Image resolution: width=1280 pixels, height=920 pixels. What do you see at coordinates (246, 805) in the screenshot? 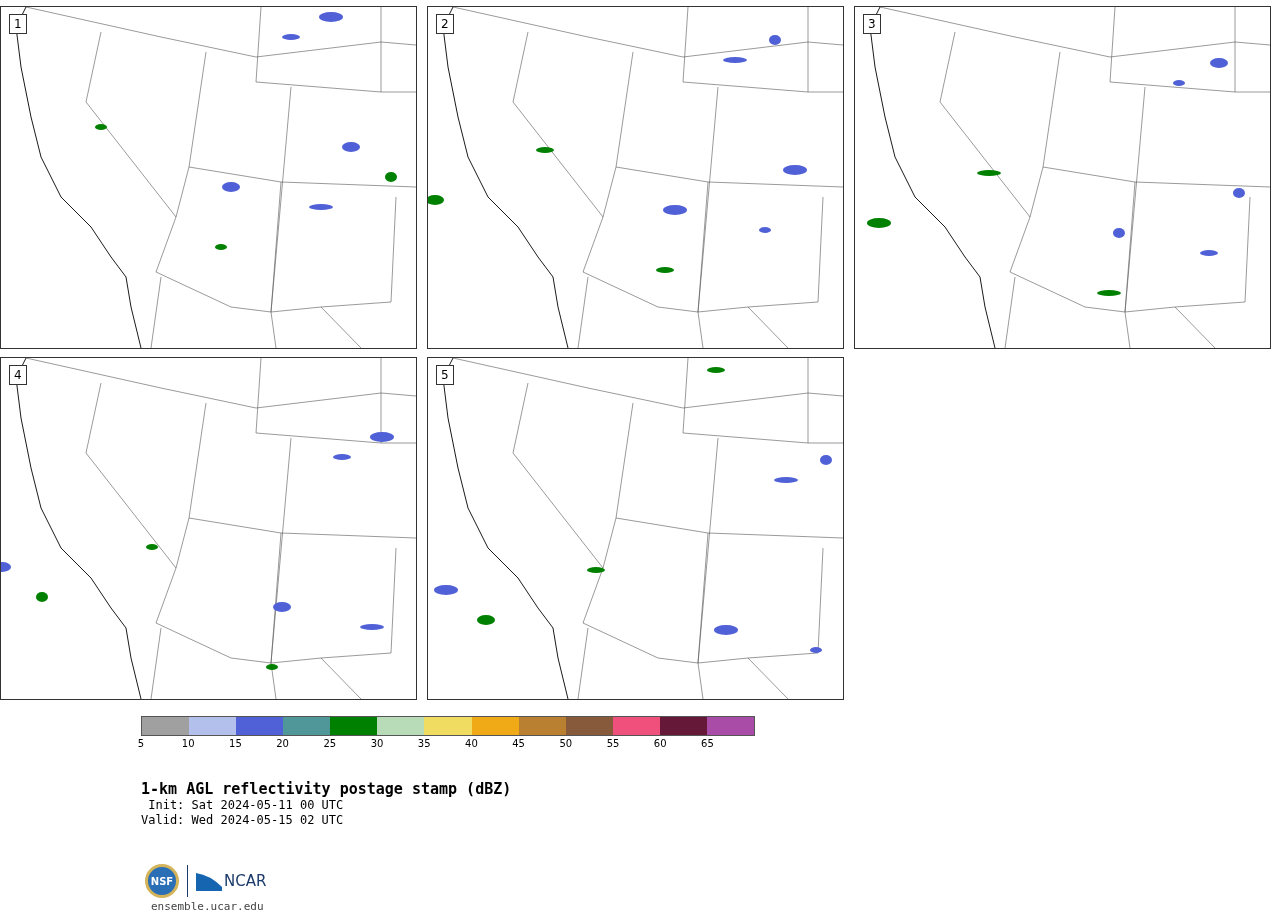
I see `init-time: Init: Sat 2024-05-11 00 UTC` at bounding box center [246, 805].